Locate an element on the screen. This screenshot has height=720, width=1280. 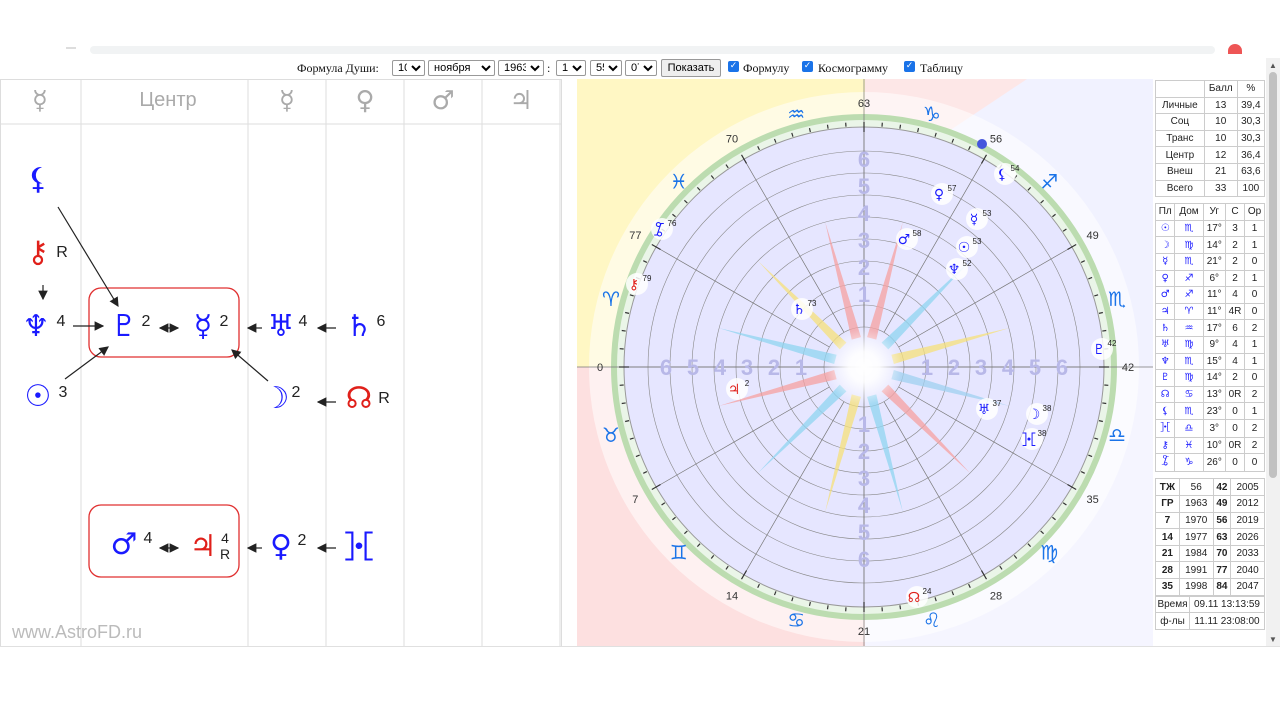
jupiter-count: 4 is located at coordinates (225, 538).